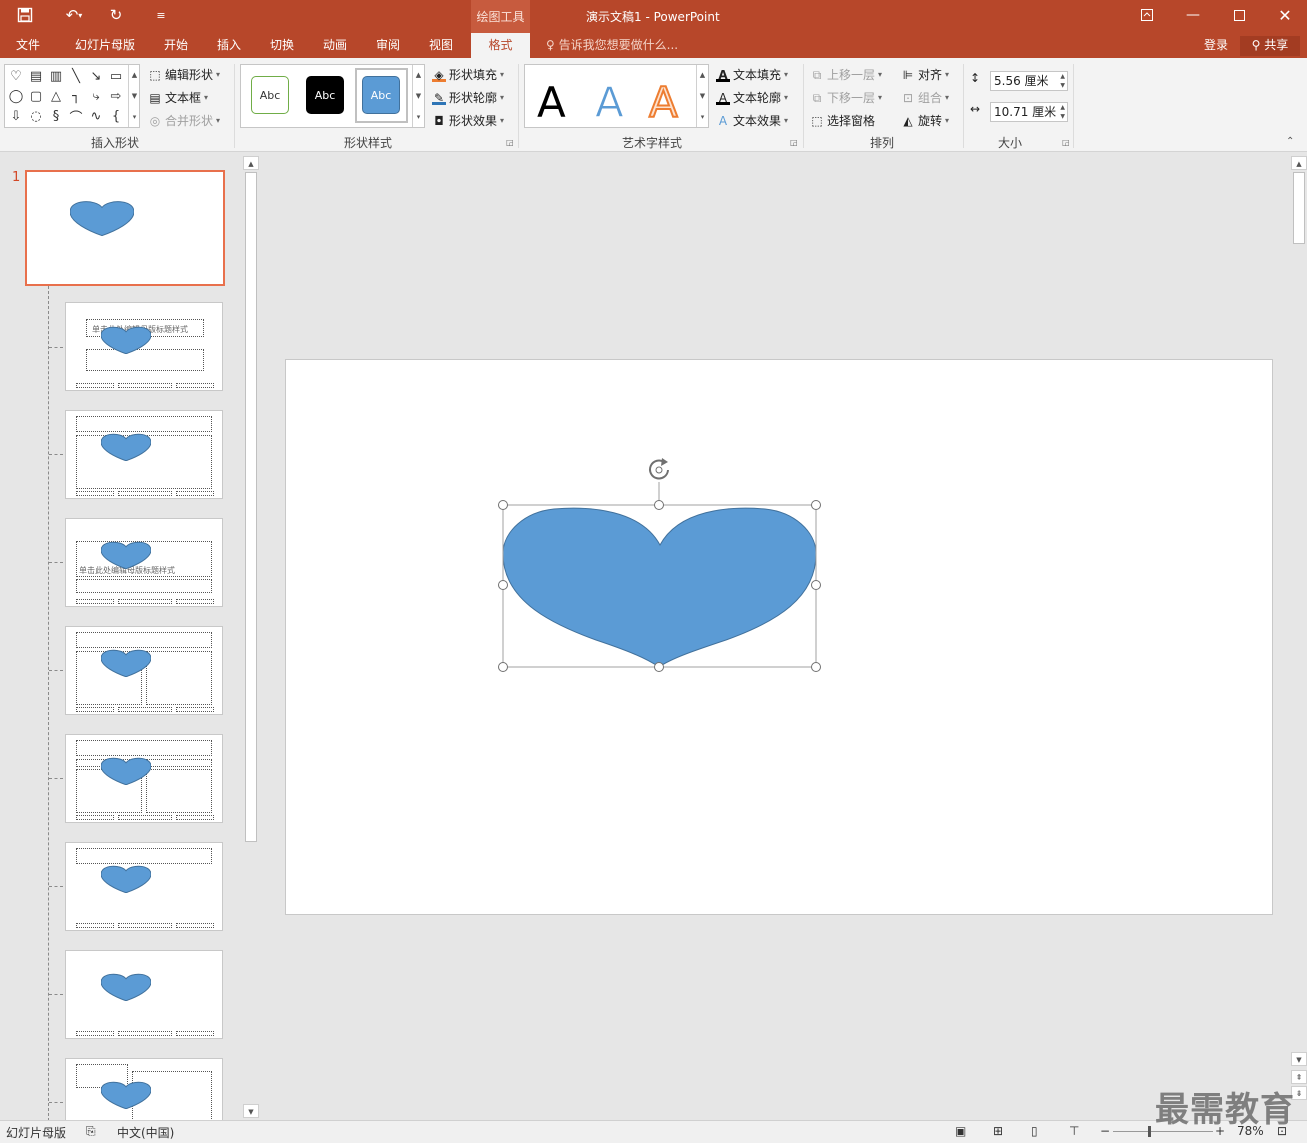  Describe the element at coordinates (76, 116) in the screenshot. I see `arc-shape-icon: ⌒` at that location.